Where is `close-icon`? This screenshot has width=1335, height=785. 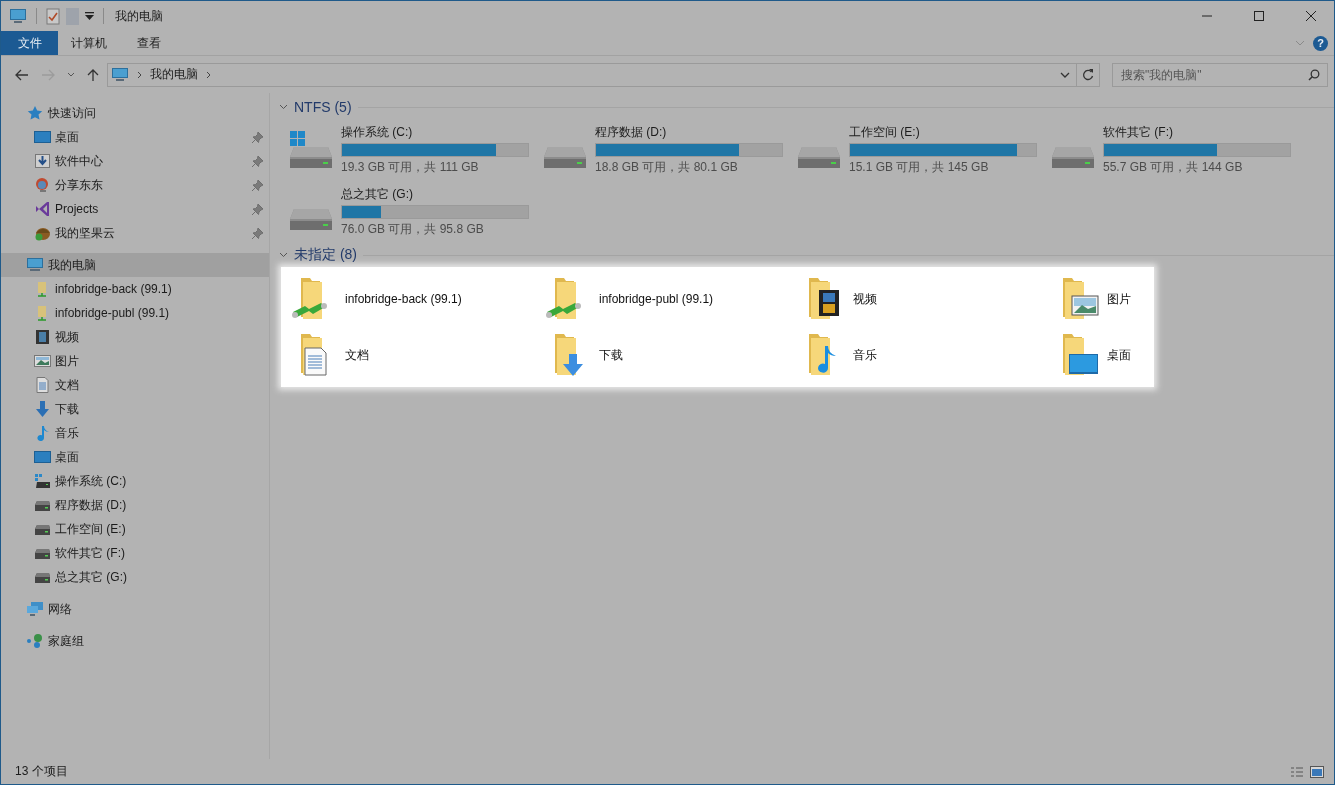 close-icon is located at coordinates (1311, 16).